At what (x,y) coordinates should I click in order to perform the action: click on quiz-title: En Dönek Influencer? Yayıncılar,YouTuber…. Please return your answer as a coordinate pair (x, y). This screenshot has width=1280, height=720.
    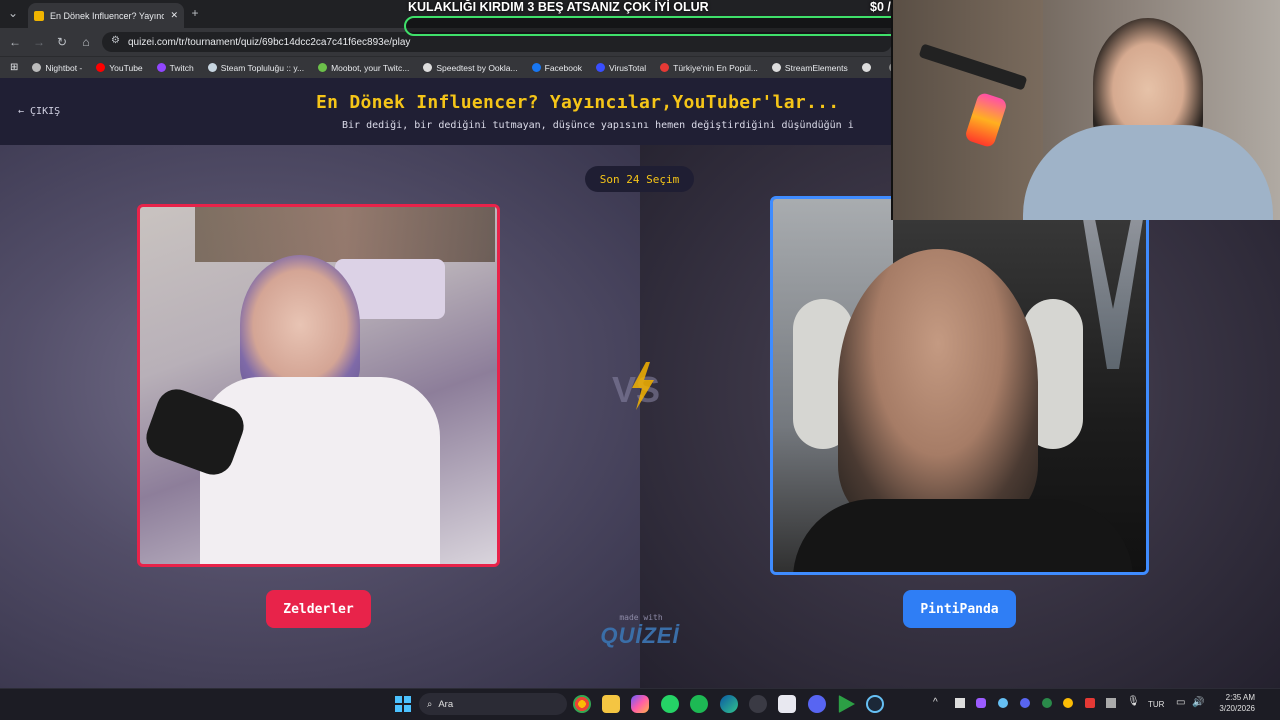
    Looking at the image, I should click on (578, 102).